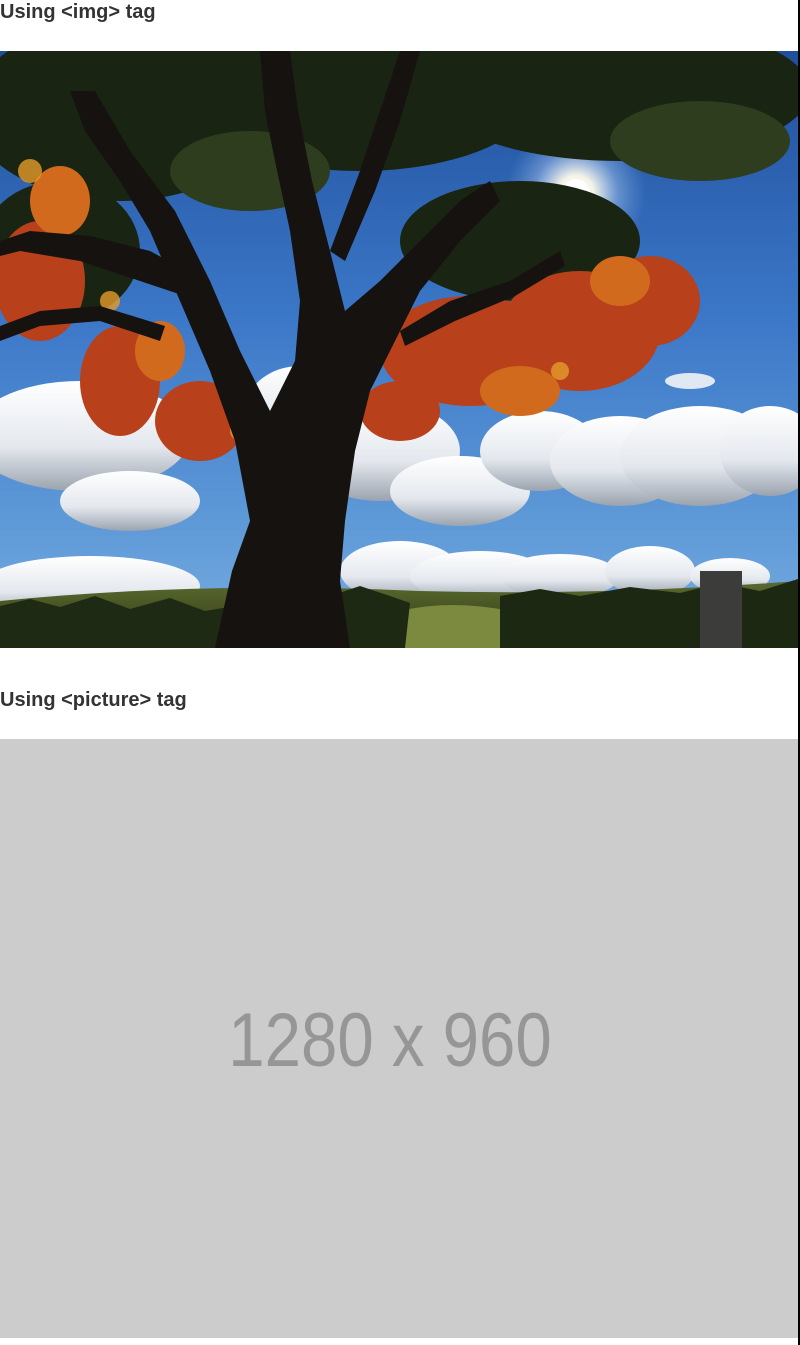 The height and width of the screenshot is (1345, 800). I want to click on img-section-heading: Using <img> tag, so click(78, 12).